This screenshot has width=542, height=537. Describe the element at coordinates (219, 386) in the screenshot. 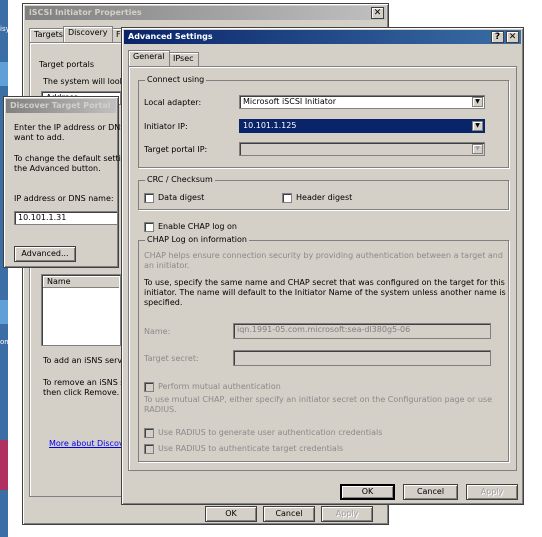

I see `mutual-auth-label: Perform mutual authentication` at that location.